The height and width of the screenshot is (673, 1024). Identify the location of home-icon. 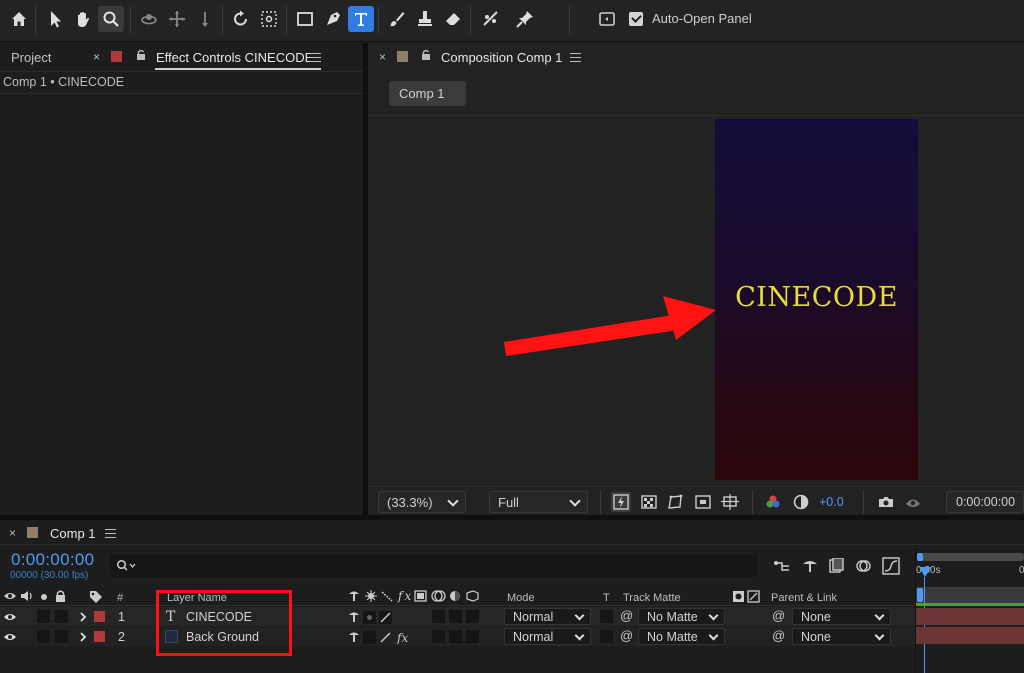
(19, 19).